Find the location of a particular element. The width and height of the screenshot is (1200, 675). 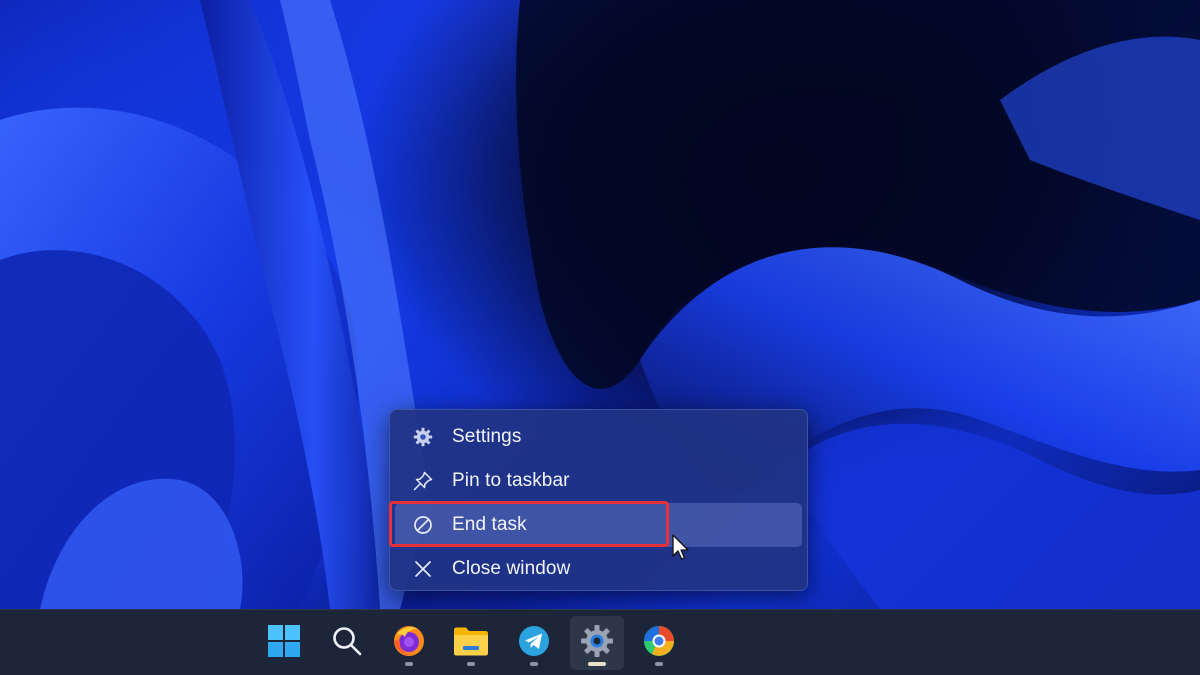

taskbar-firefox-button is located at coordinates (409, 643).